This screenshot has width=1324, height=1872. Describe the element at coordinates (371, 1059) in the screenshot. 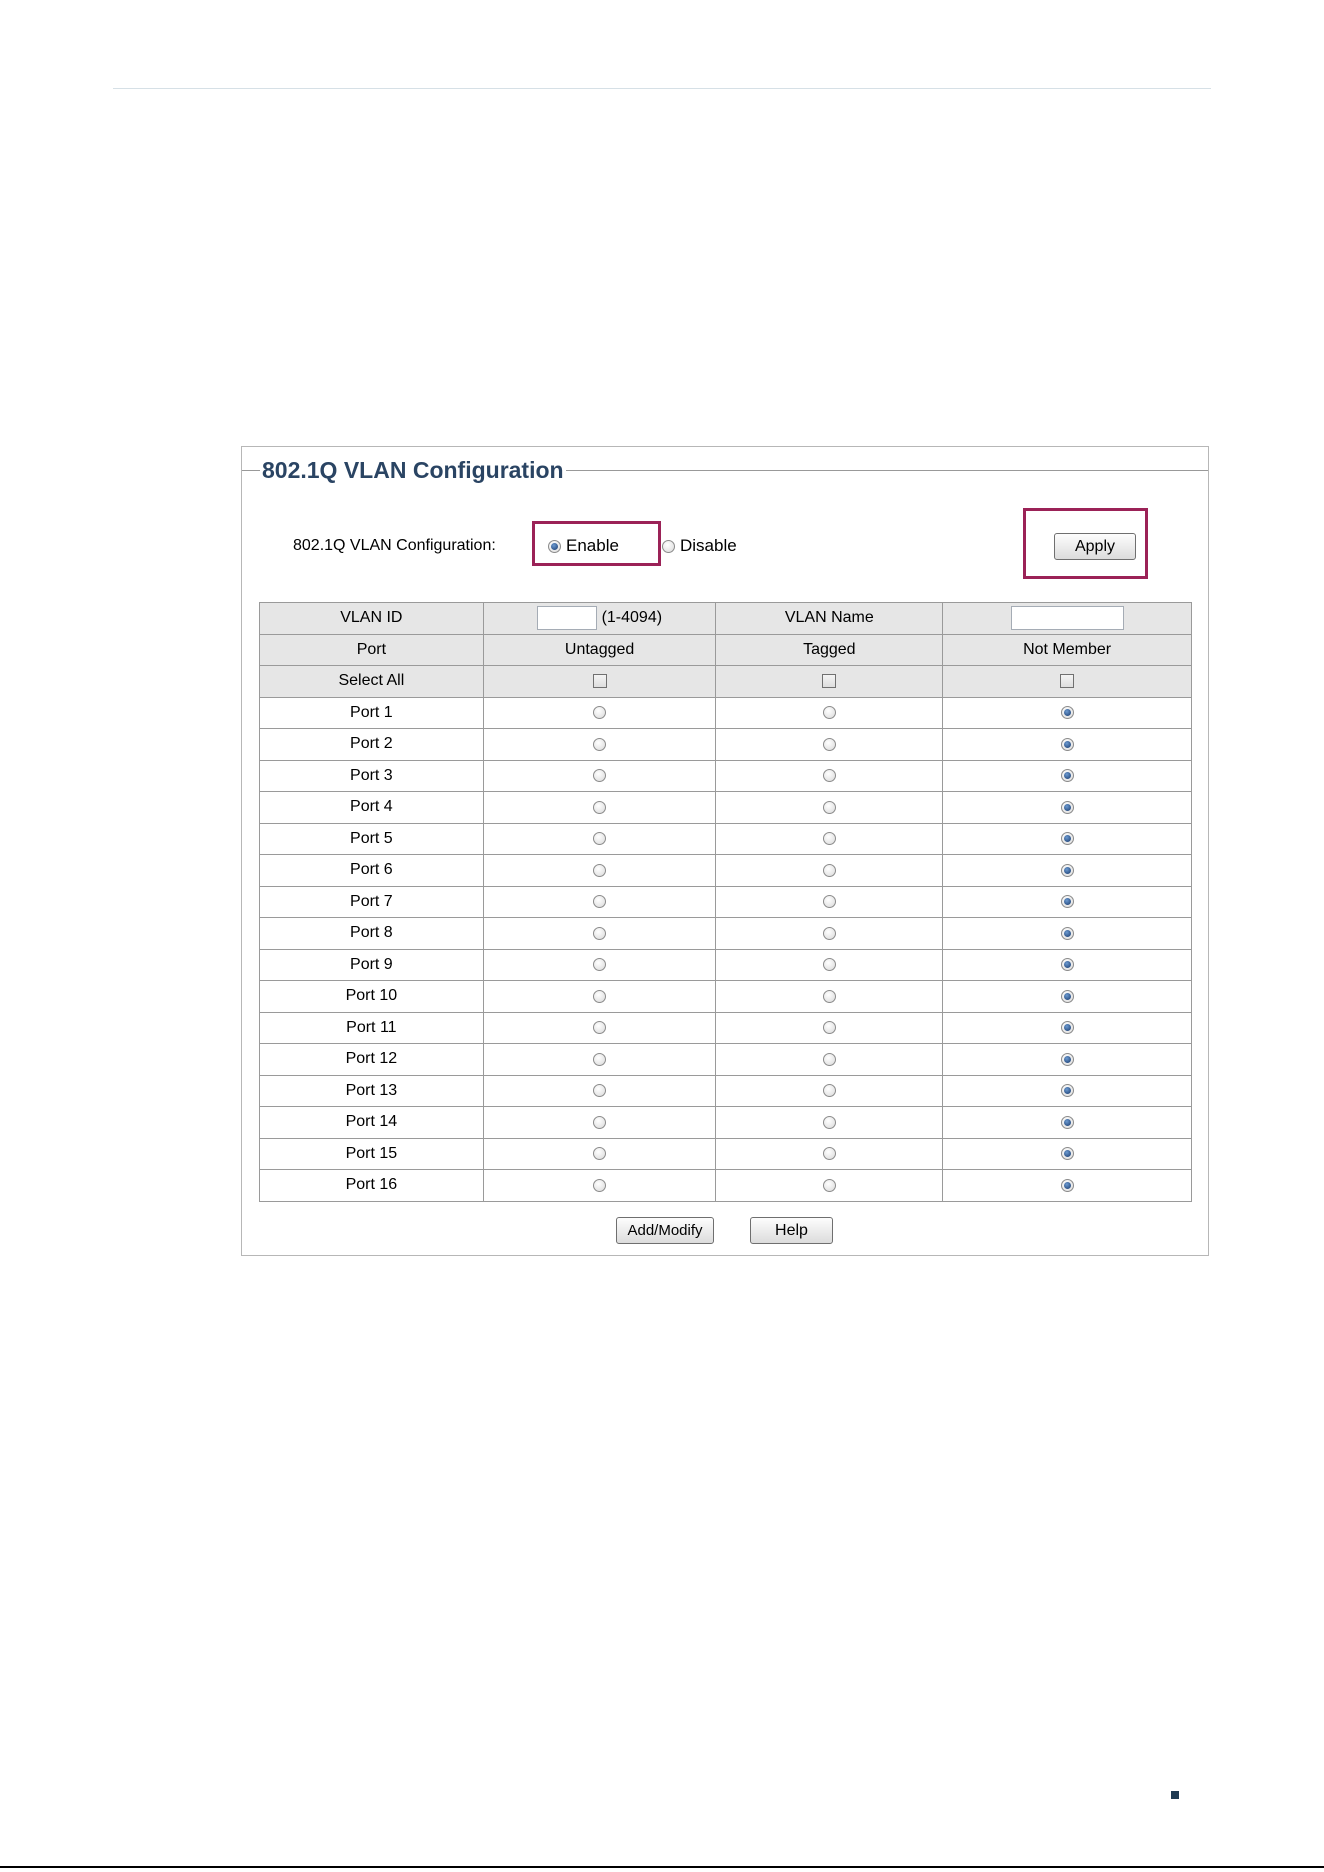

I see `port-name: Port 12` at that location.